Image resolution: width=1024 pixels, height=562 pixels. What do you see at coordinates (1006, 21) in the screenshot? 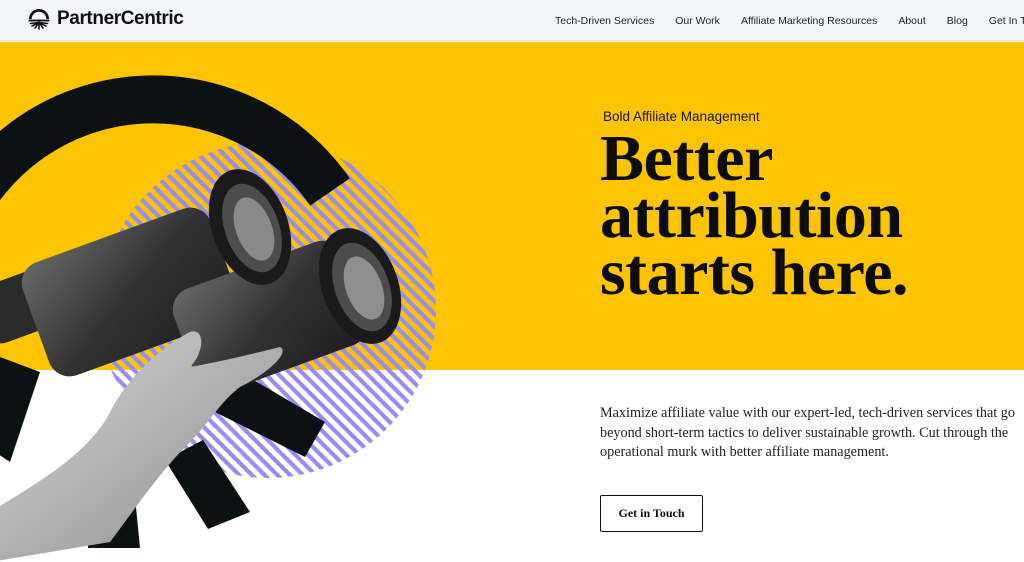
I see `nav-get-in-touch: Get In Touch` at bounding box center [1006, 21].